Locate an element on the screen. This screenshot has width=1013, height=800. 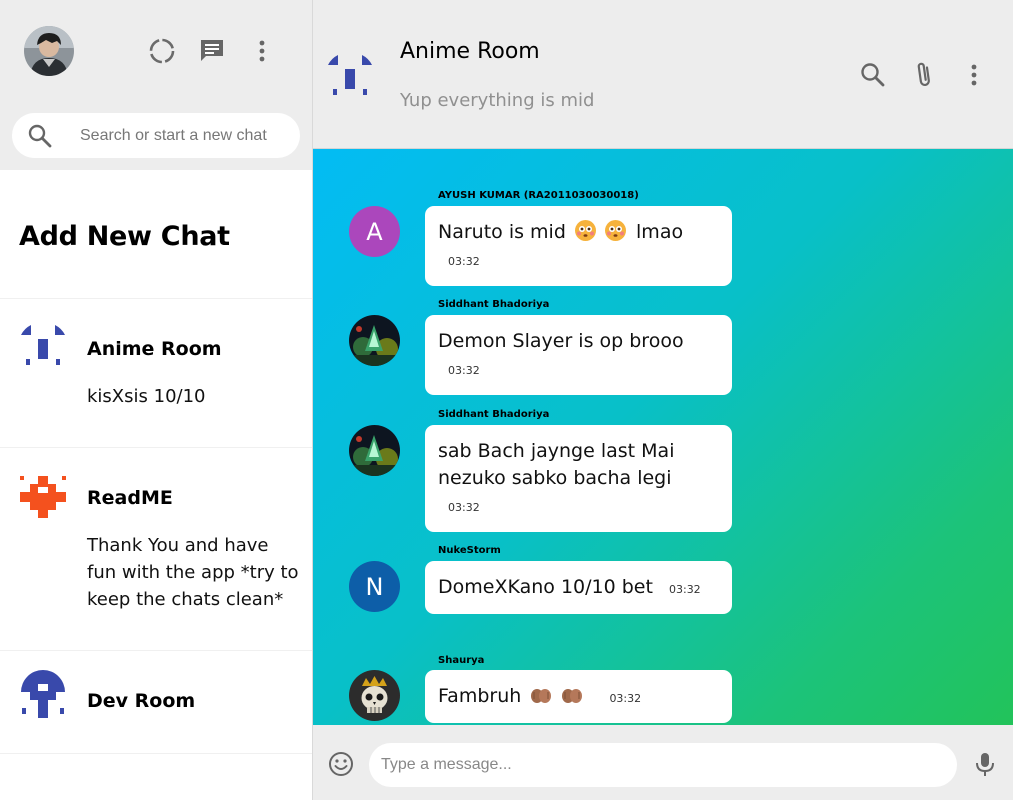
chat-item-name: ReadME is located at coordinates (130, 498).